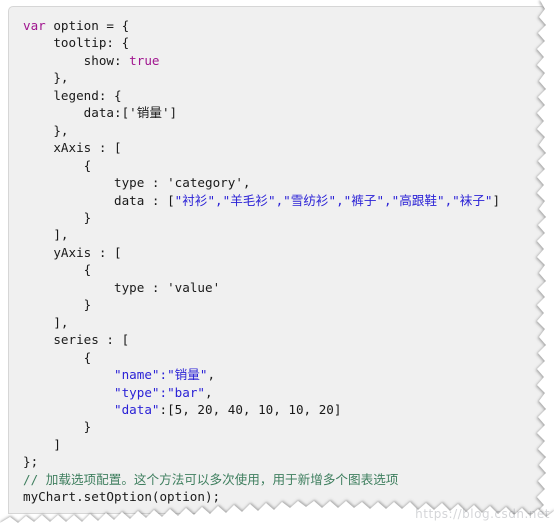  I want to click on code-line: tooltip: {, so click(284, 42).